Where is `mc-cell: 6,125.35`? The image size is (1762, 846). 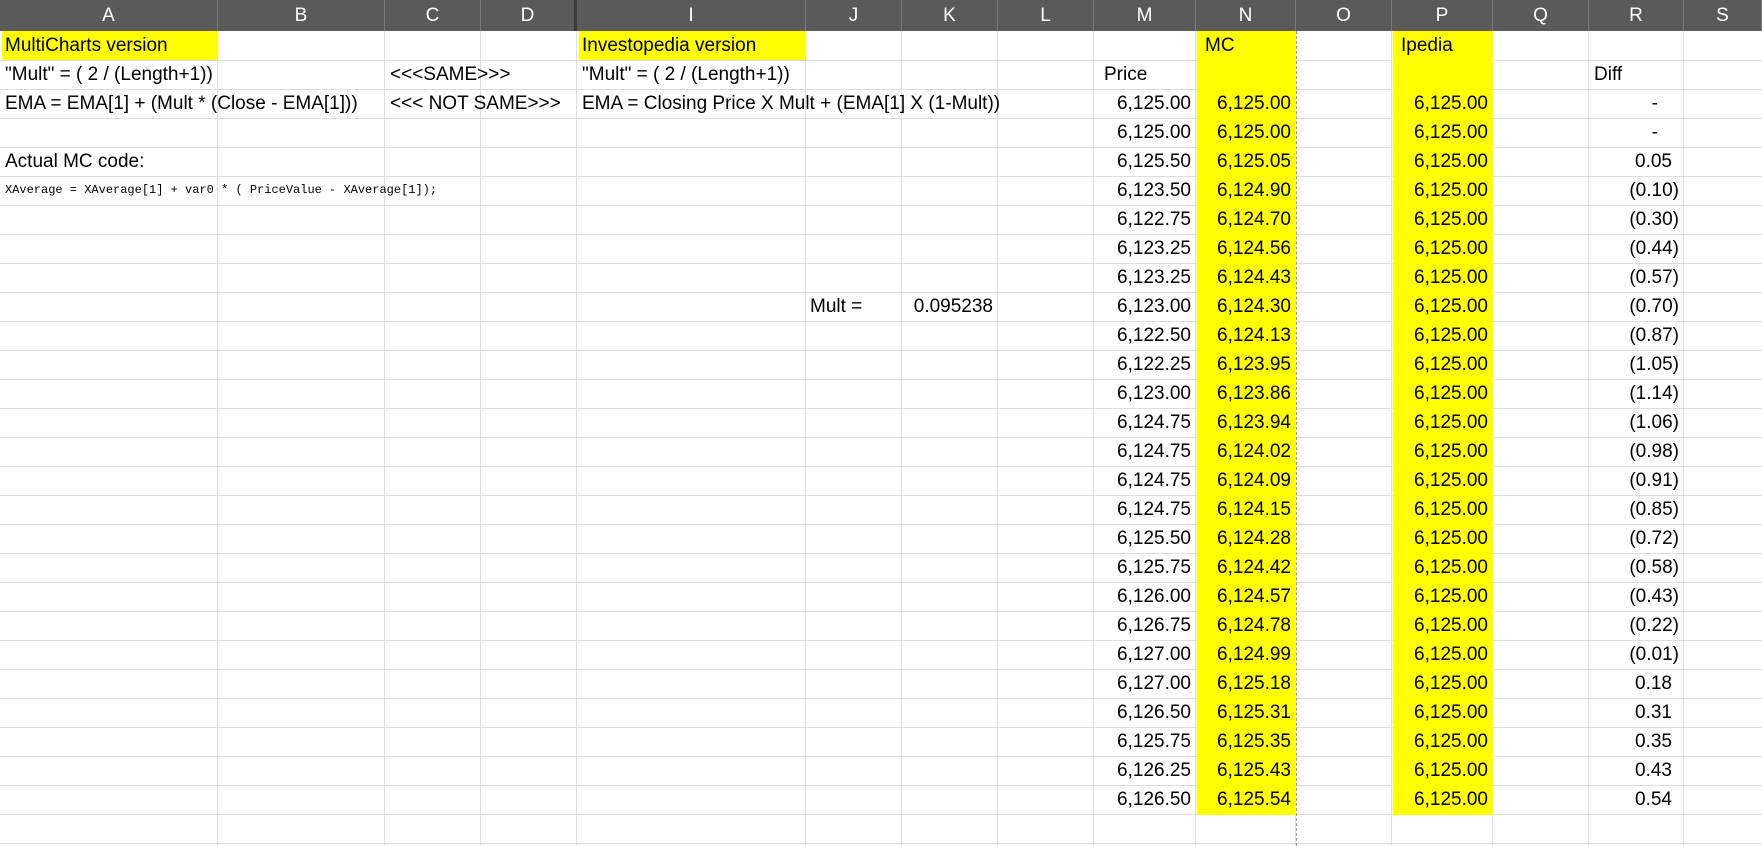
mc-cell: 6,125.35 is located at coordinates (1246, 741).